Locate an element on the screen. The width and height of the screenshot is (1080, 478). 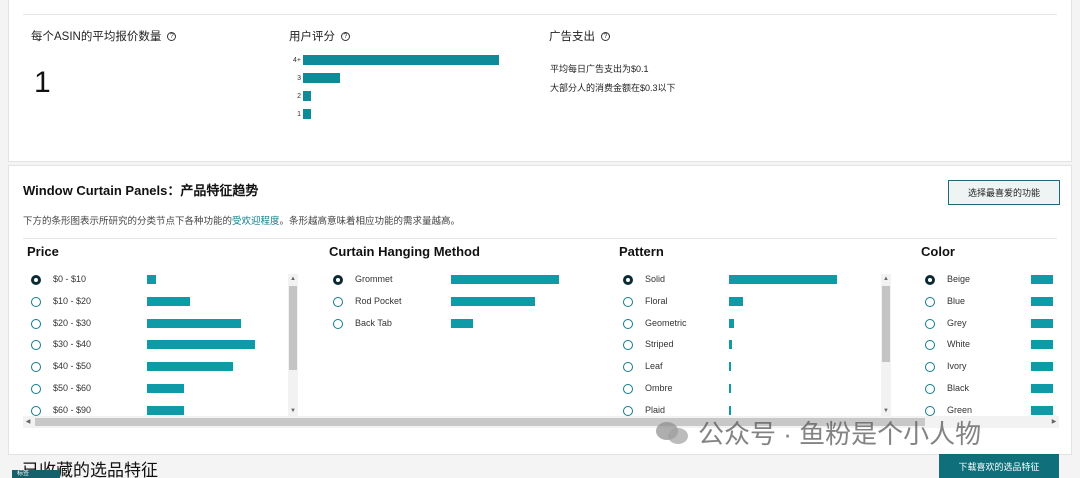
feature-option: Leaf is located at coordinates (734, 367).